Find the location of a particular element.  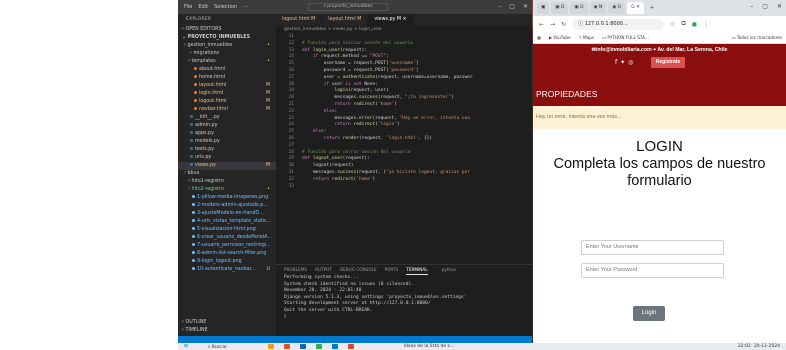

maps-icon: ⚲ is located at coordinates (580, 37).